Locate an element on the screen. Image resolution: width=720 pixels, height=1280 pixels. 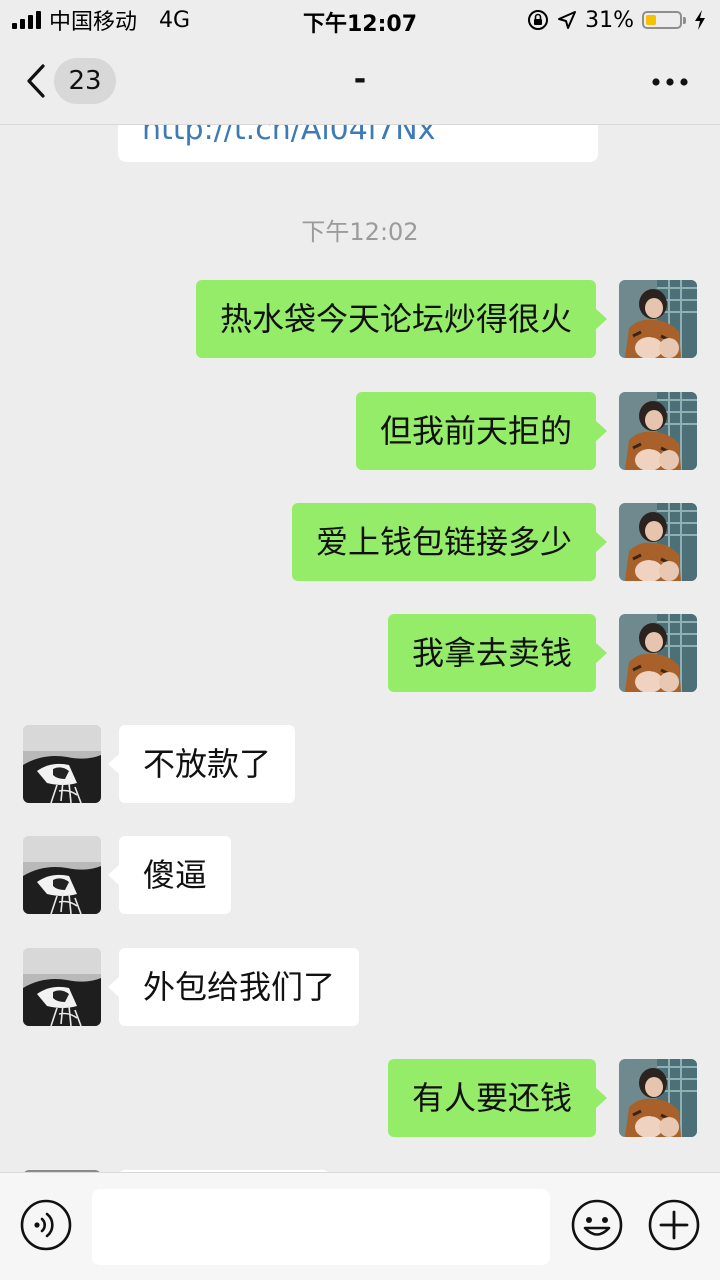
message-row: 有人要还钱 is located at coordinates (360, 1099).